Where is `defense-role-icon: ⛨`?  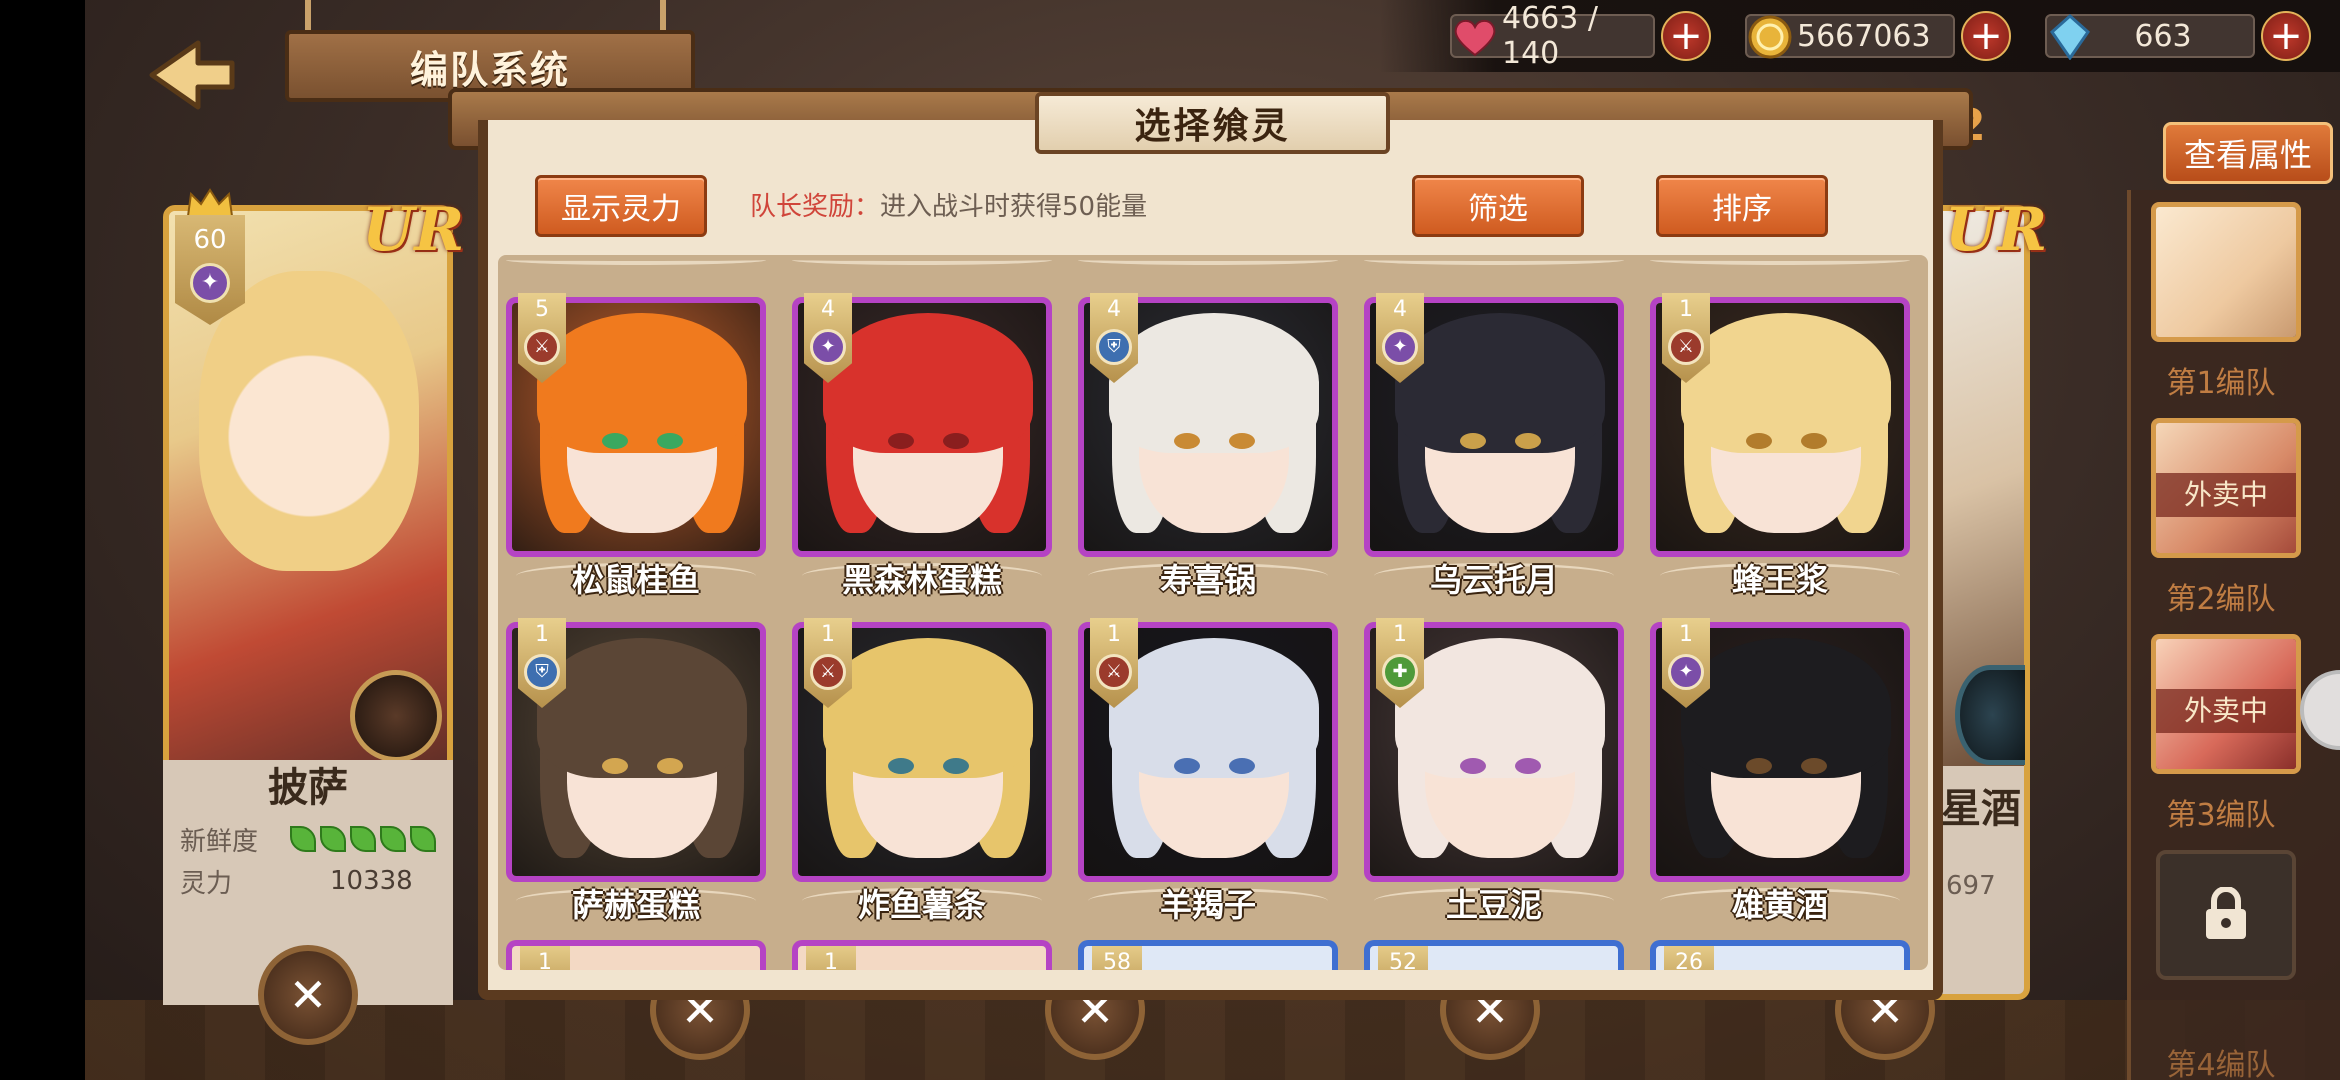 defense-role-icon: ⛨ is located at coordinates (1114, 347).